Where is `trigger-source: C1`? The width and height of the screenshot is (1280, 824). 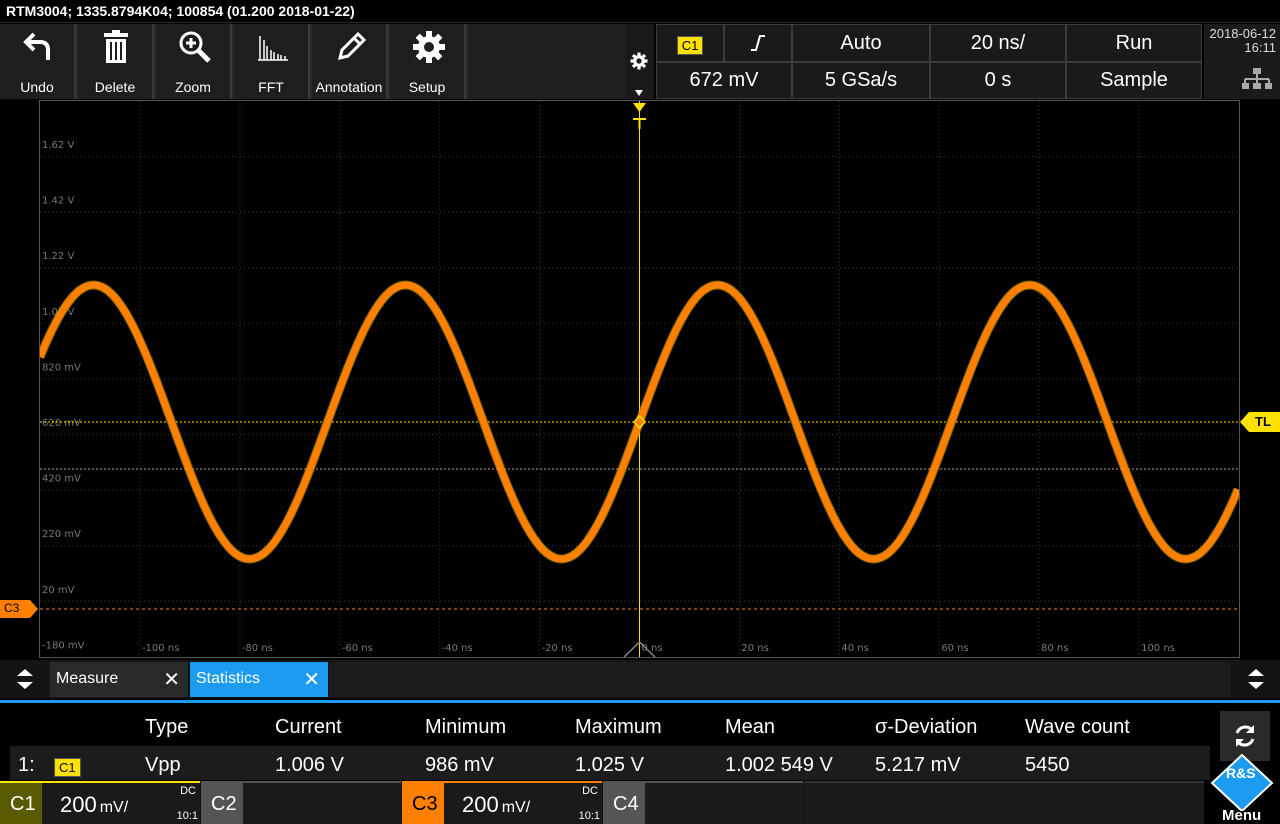
trigger-source: C1 is located at coordinates (690, 43).